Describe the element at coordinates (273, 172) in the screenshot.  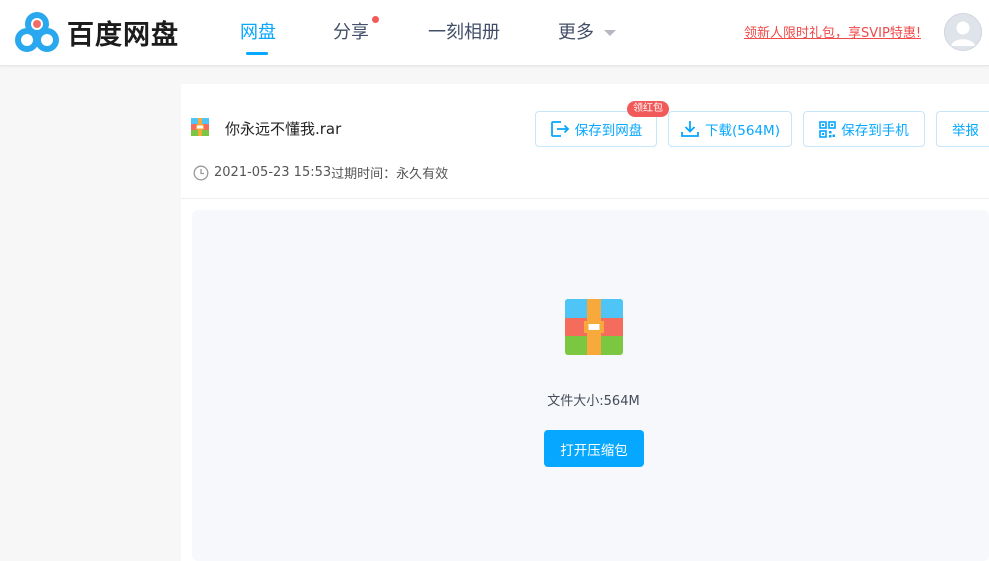
I see `share-date: 2021-05-23 15:53` at that location.